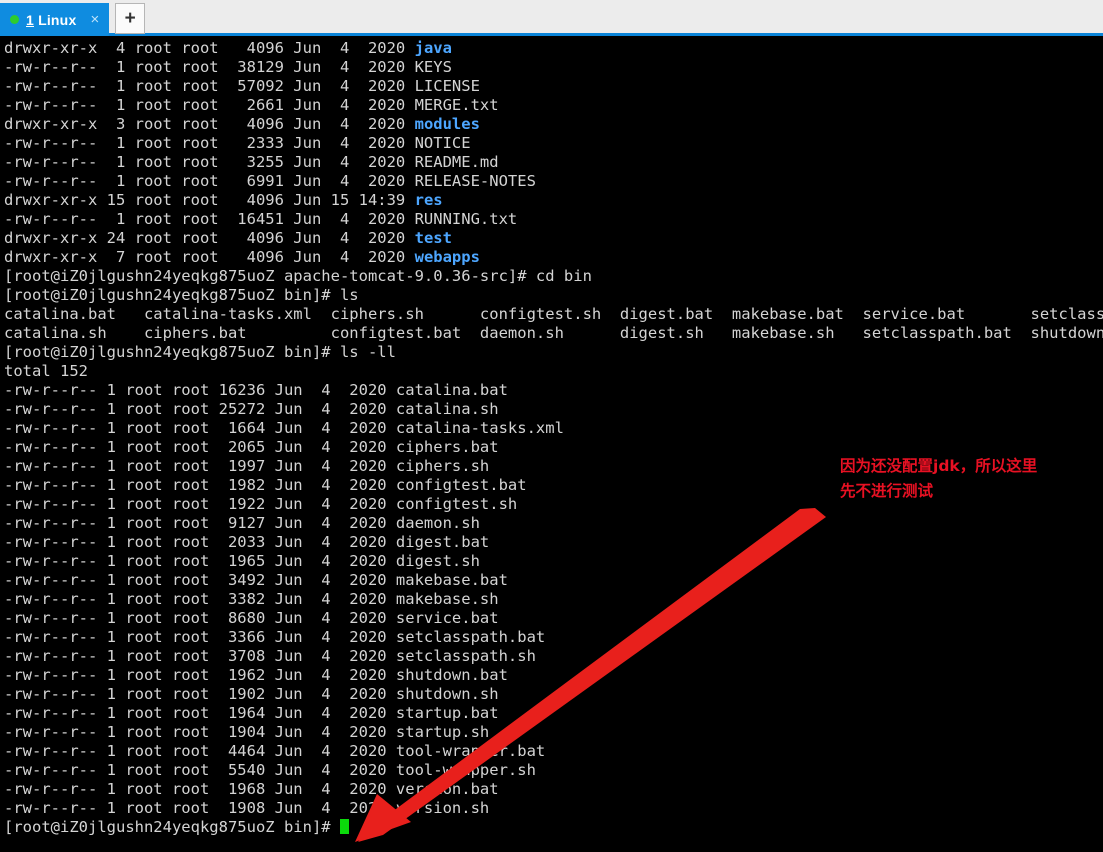 This screenshot has height=852, width=1103. Describe the element at coordinates (209, 48) in the screenshot. I see `listing-text: drwxr-xr-x 4 root root 4096 Jun 4 2020` at that location.